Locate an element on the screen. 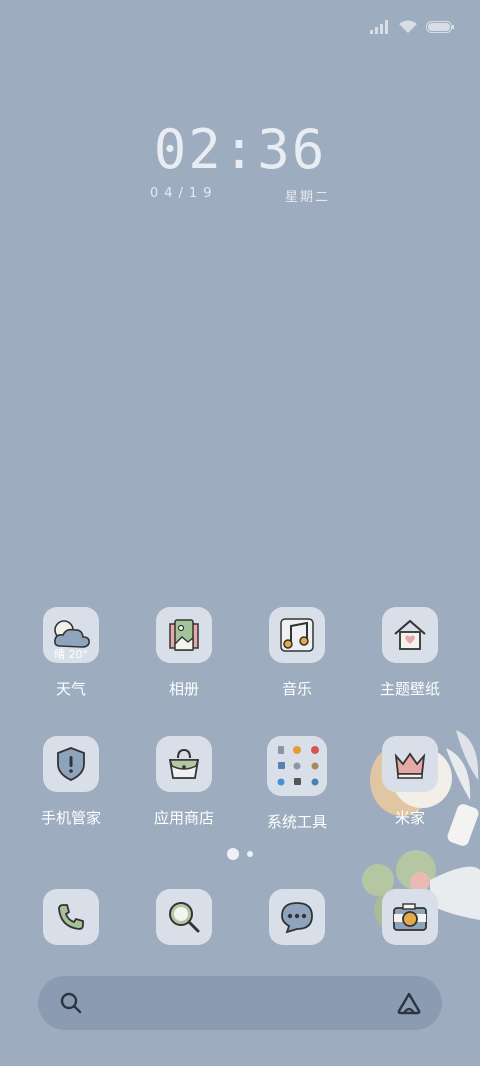  dock-camera is located at coordinates (410, 917).